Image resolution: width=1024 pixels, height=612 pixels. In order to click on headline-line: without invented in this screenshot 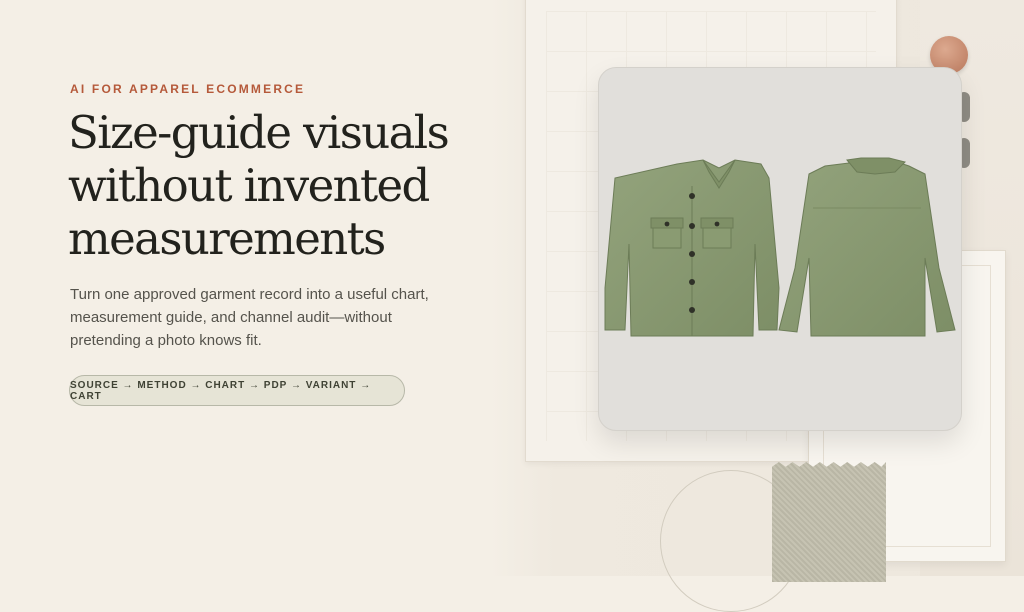, I will do `click(249, 185)`.